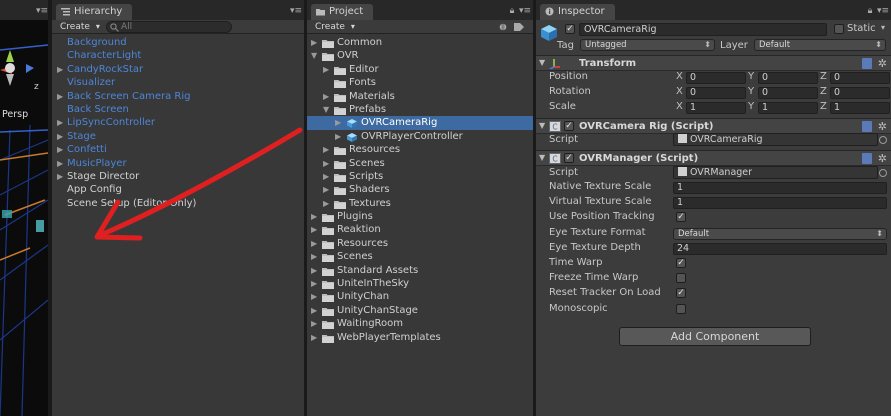 Image resolution: width=891 pixels, height=416 pixels. What do you see at coordinates (775, 172) in the screenshot?
I see `manager-script-field: OVRManager` at bounding box center [775, 172].